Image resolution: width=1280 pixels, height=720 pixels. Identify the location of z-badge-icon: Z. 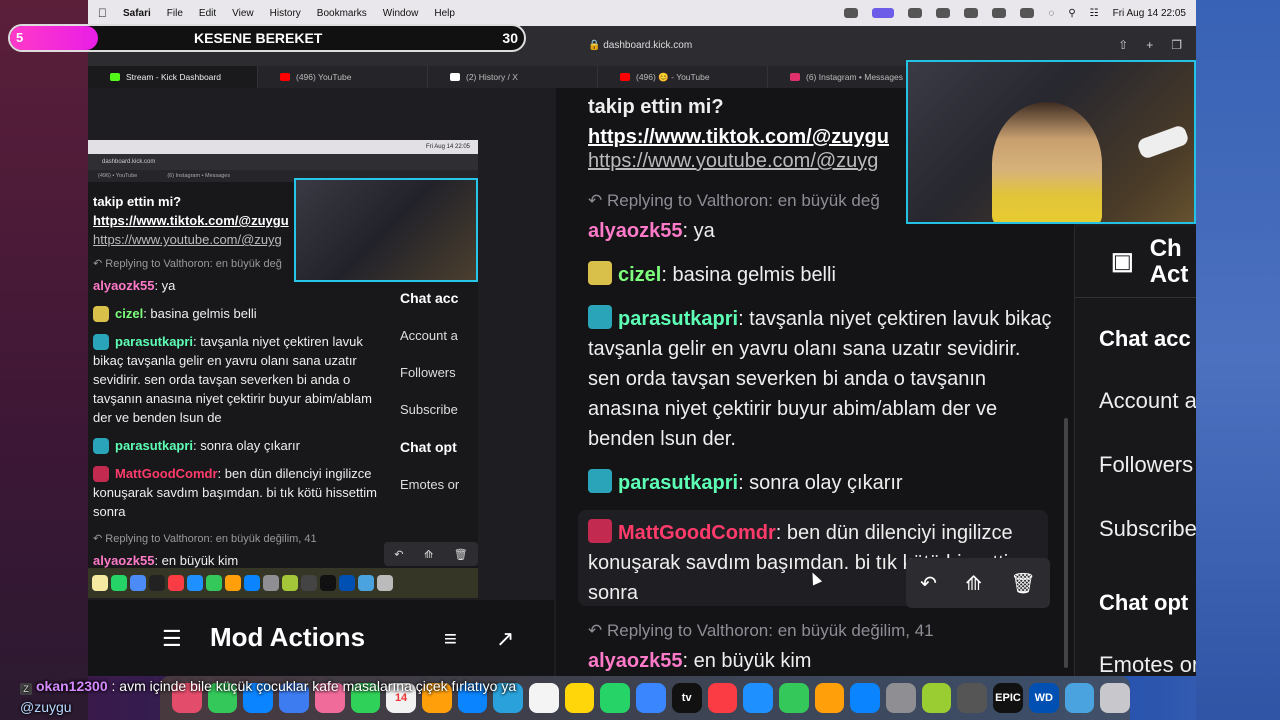
(26, 689).